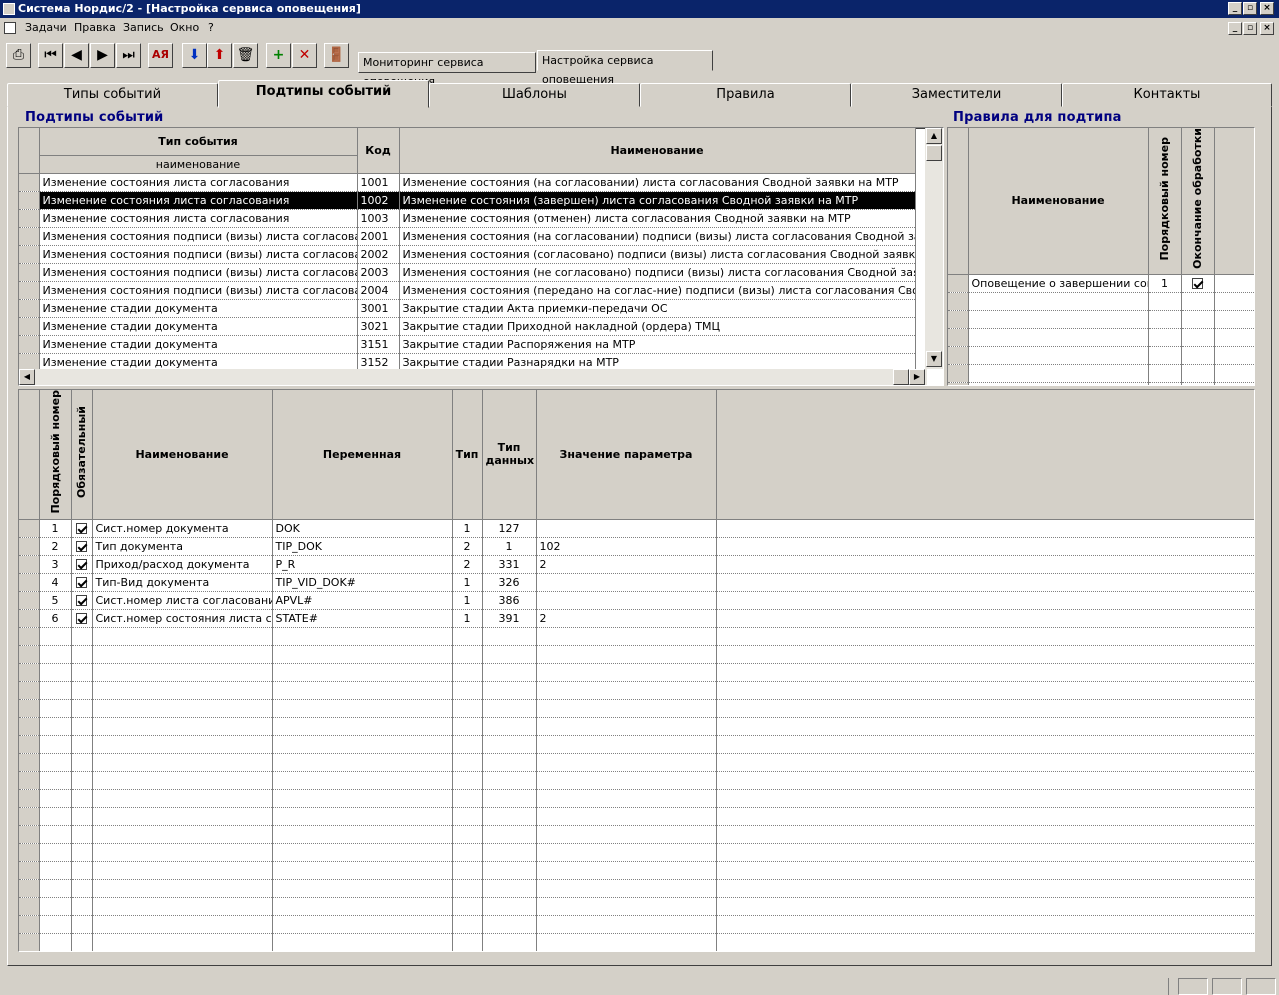  What do you see at coordinates (55, 455) in the screenshot?
I see `params-header-order: Порядковый номер` at bounding box center [55, 455].